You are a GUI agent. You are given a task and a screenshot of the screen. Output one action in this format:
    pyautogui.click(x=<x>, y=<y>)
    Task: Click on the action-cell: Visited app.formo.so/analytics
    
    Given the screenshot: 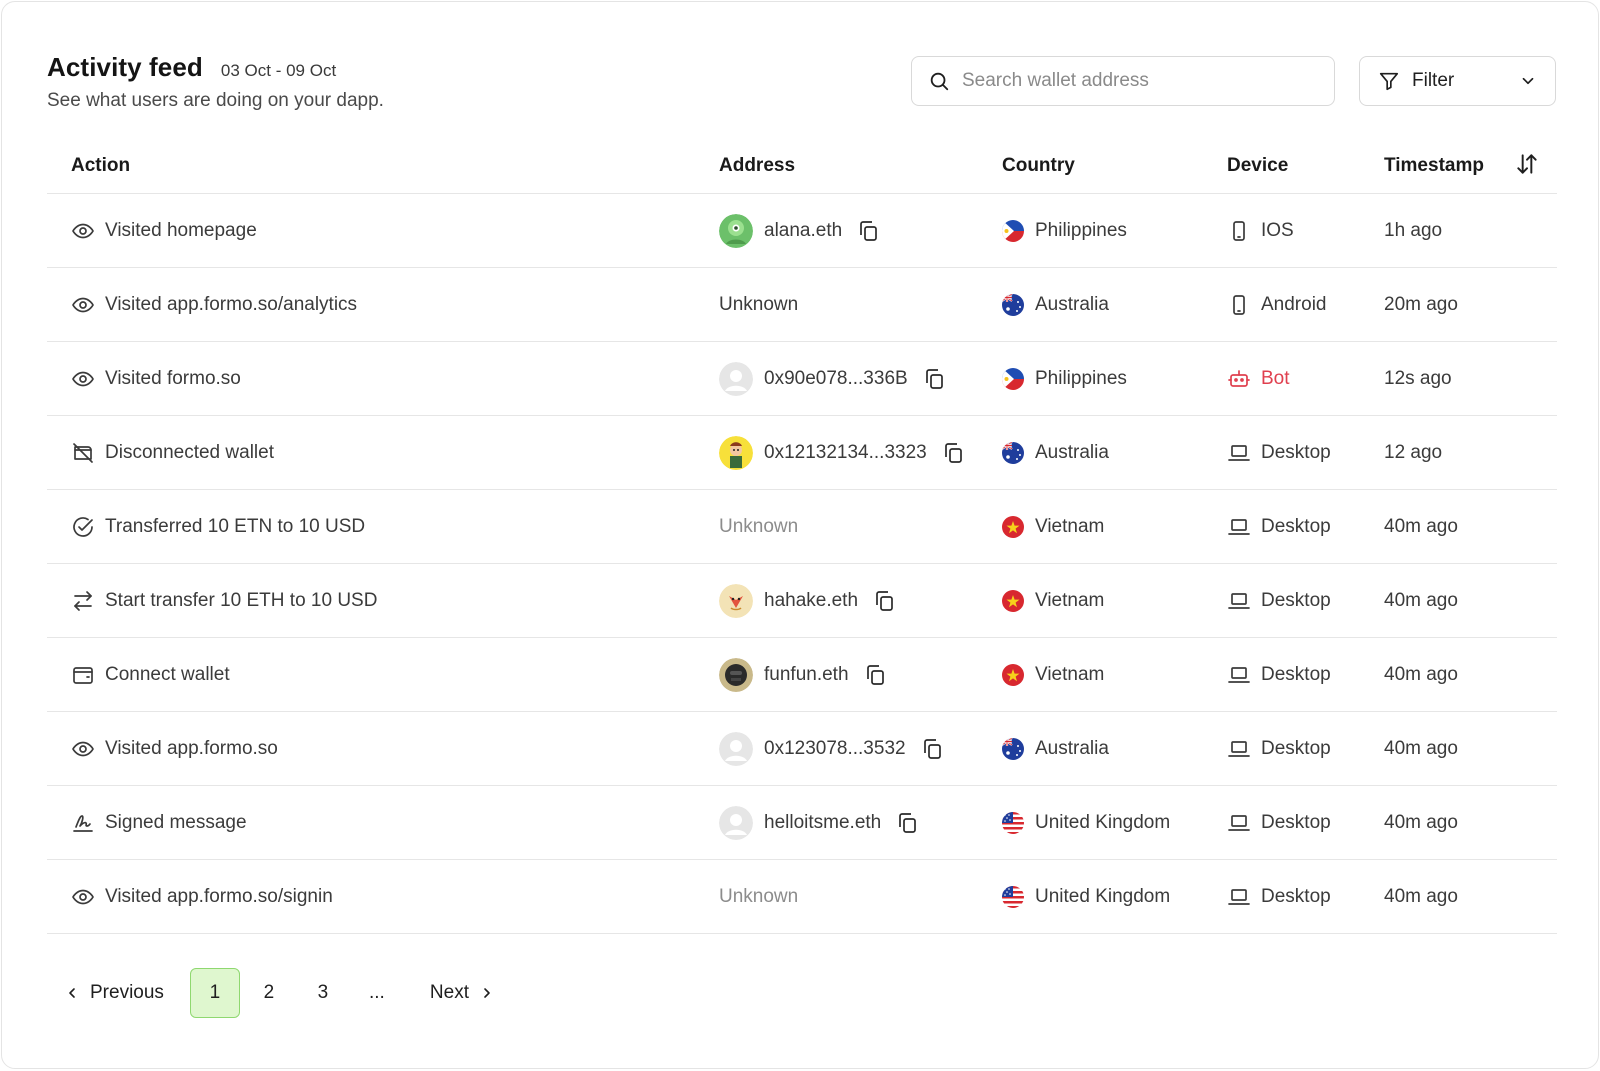 What is the action you would take?
    pyautogui.click(x=214, y=304)
    